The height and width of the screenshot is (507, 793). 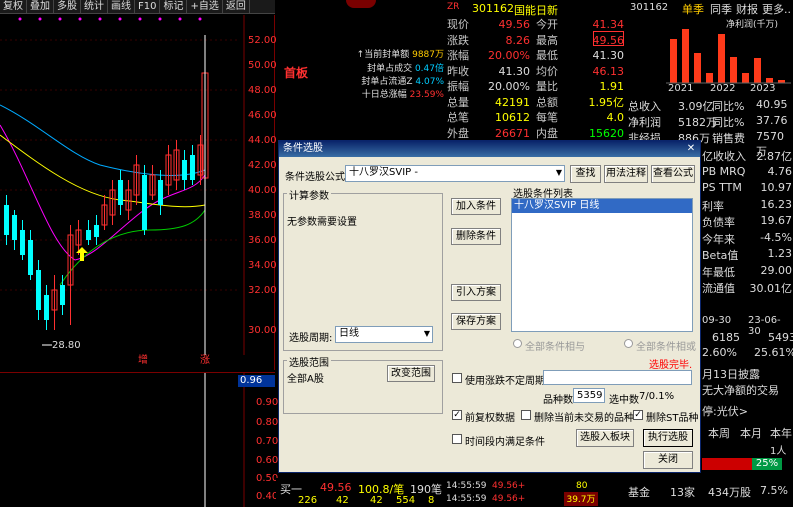 What do you see at coordinates (639, 492) in the screenshot?
I see `fund-label: 基金` at bounding box center [639, 492].